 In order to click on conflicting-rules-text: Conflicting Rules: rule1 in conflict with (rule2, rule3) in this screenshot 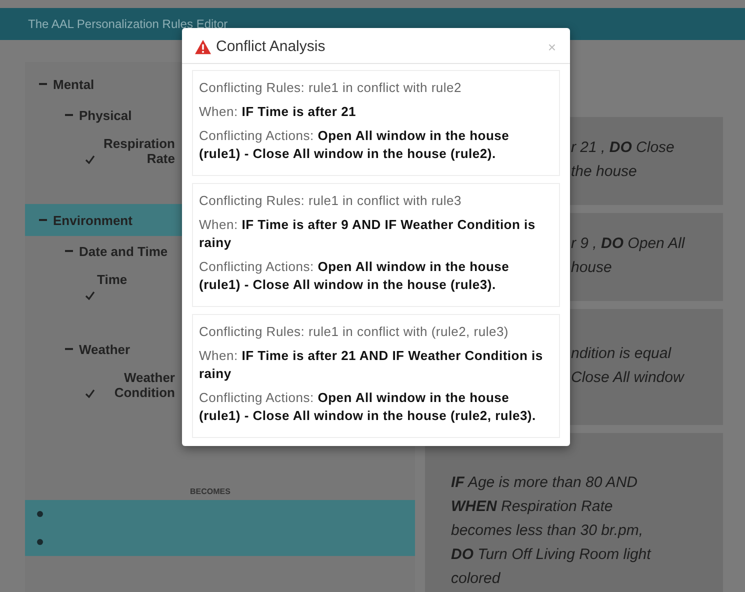, I will do `click(354, 332)`.